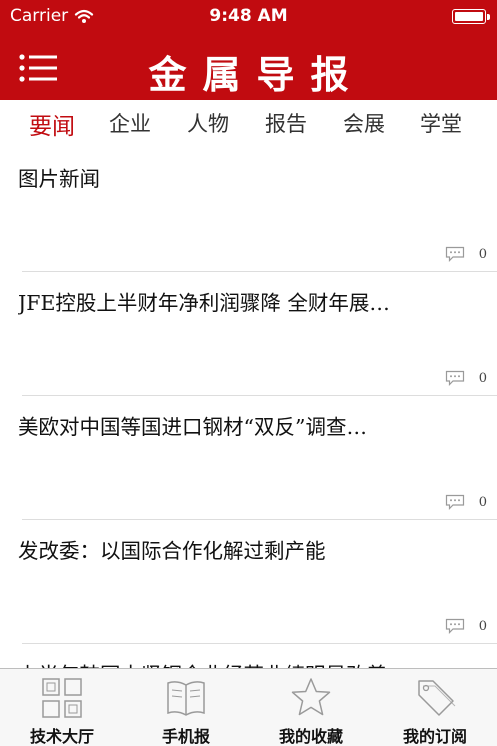 Image resolution: width=497 pixels, height=746 pixels. What do you see at coordinates (59, 179) in the screenshot?
I see `news-title: 图片新闻` at bounding box center [59, 179].